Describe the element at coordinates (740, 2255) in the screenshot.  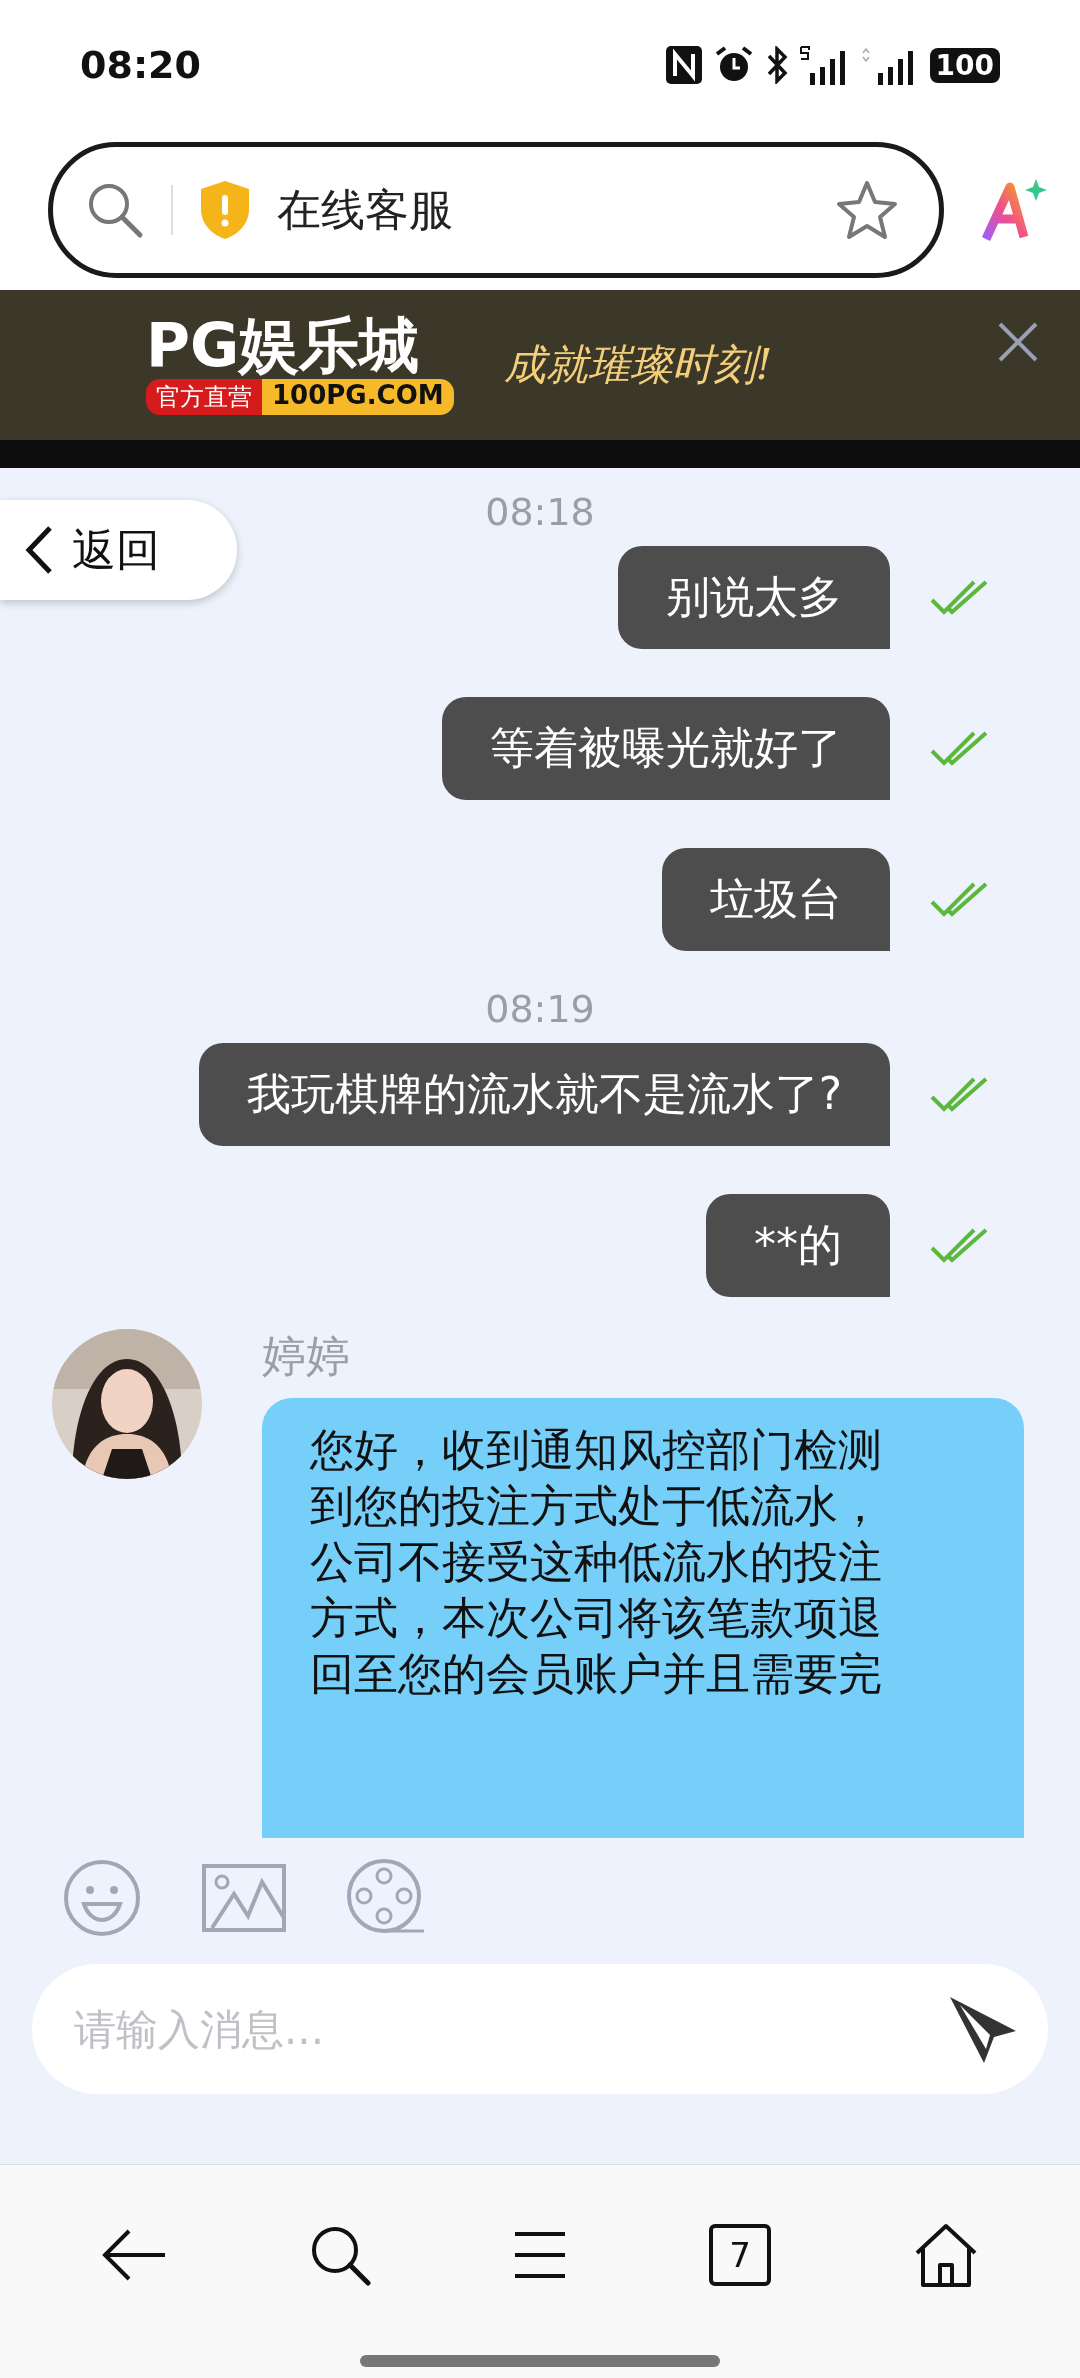
I see `tabs-button: 7` at that location.